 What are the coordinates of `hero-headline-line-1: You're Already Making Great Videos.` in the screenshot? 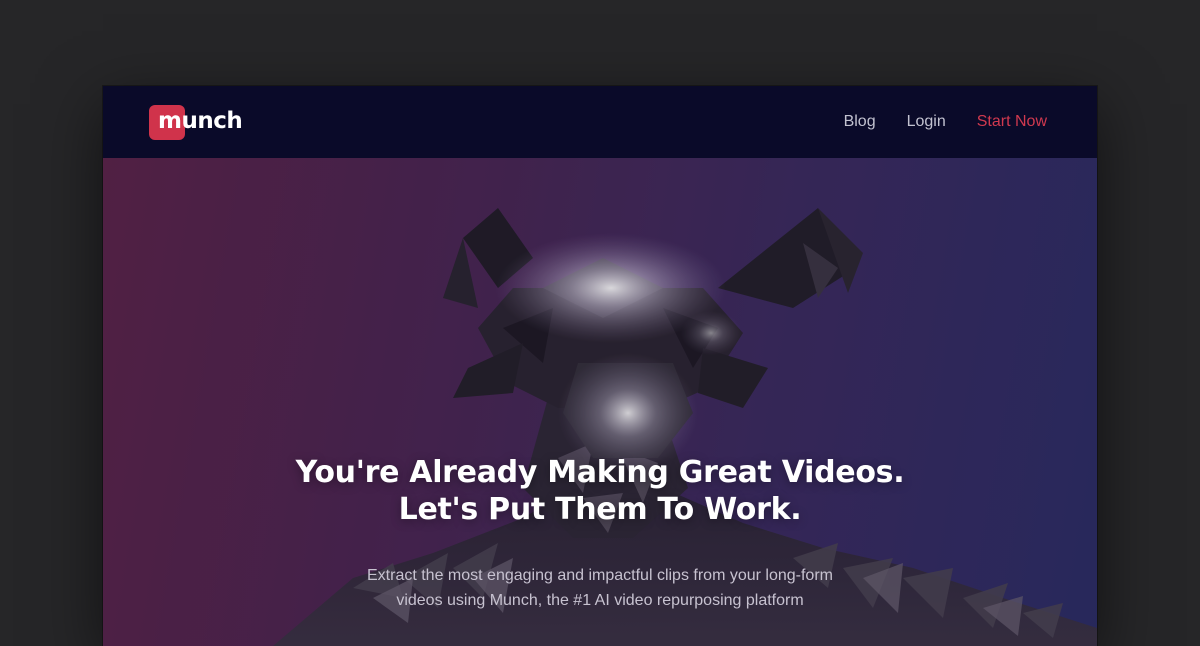 It's located at (600, 472).